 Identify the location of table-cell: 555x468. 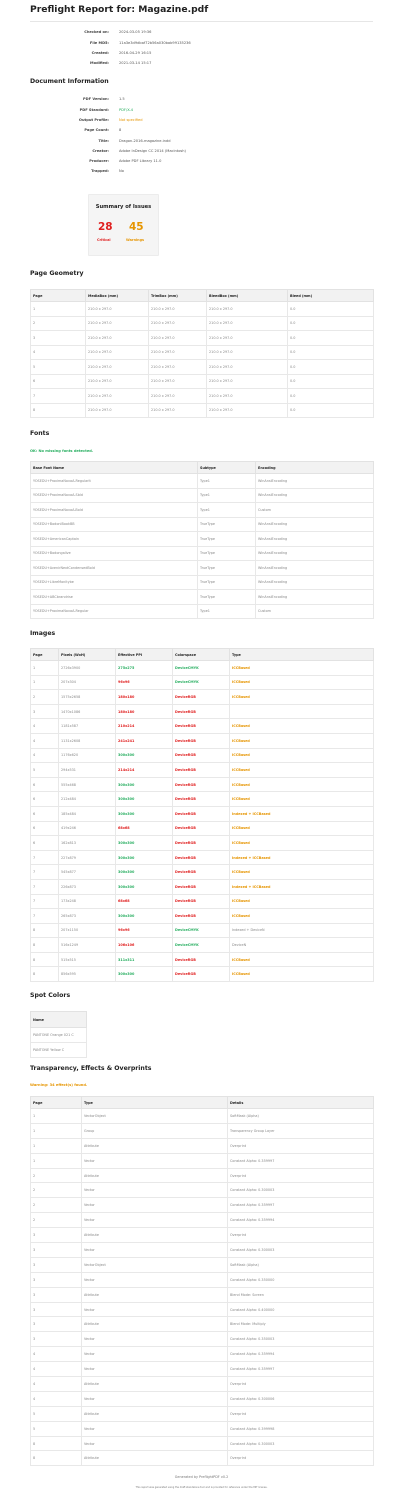
(87, 784).